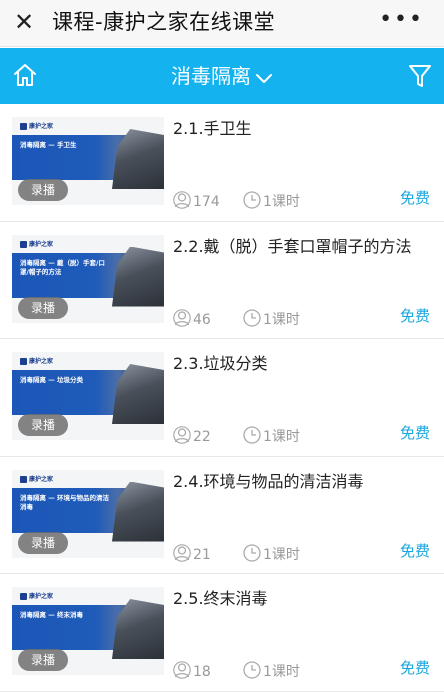 The image size is (444, 692). What do you see at coordinates (304, 247) in the screenshot?
I see `course-title: 2.2.戴（脱）手套口罩帽子的方法` at bounding box center [304, 247].